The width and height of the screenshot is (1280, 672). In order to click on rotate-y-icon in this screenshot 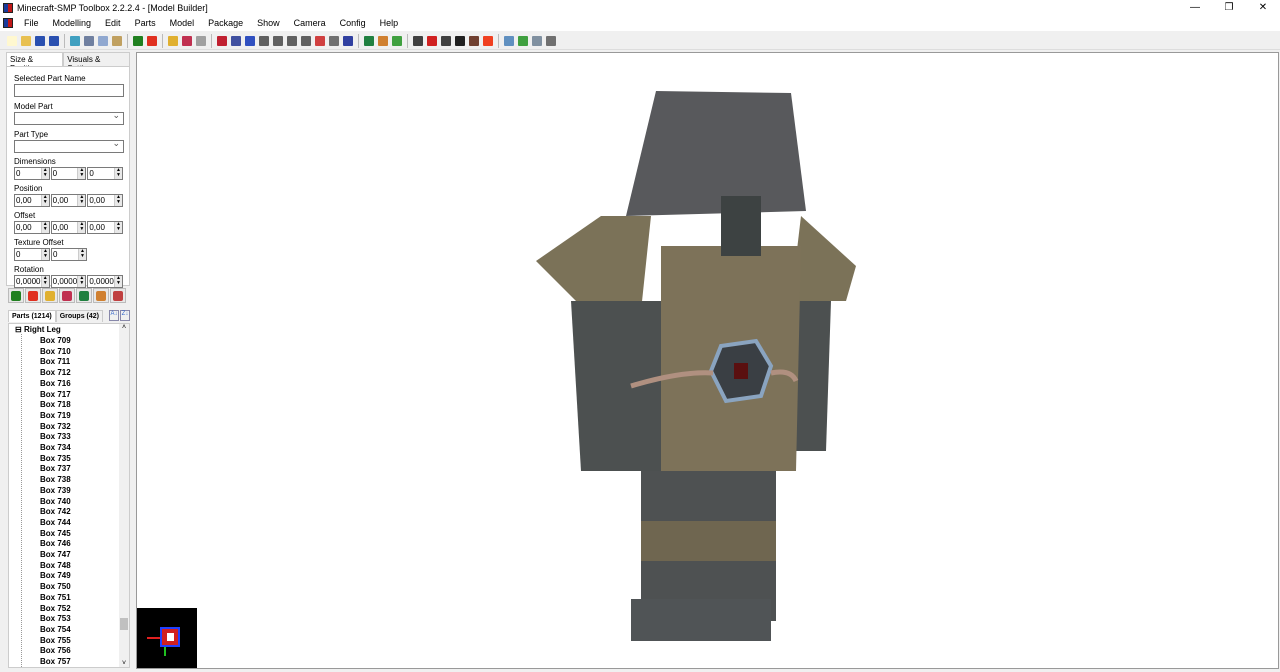, I will do `click(278, 40)`.